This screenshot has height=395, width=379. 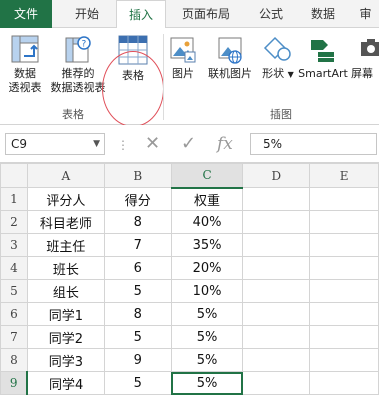 I want to click on cell-a1: 评分人, so click(x=65, y=199).